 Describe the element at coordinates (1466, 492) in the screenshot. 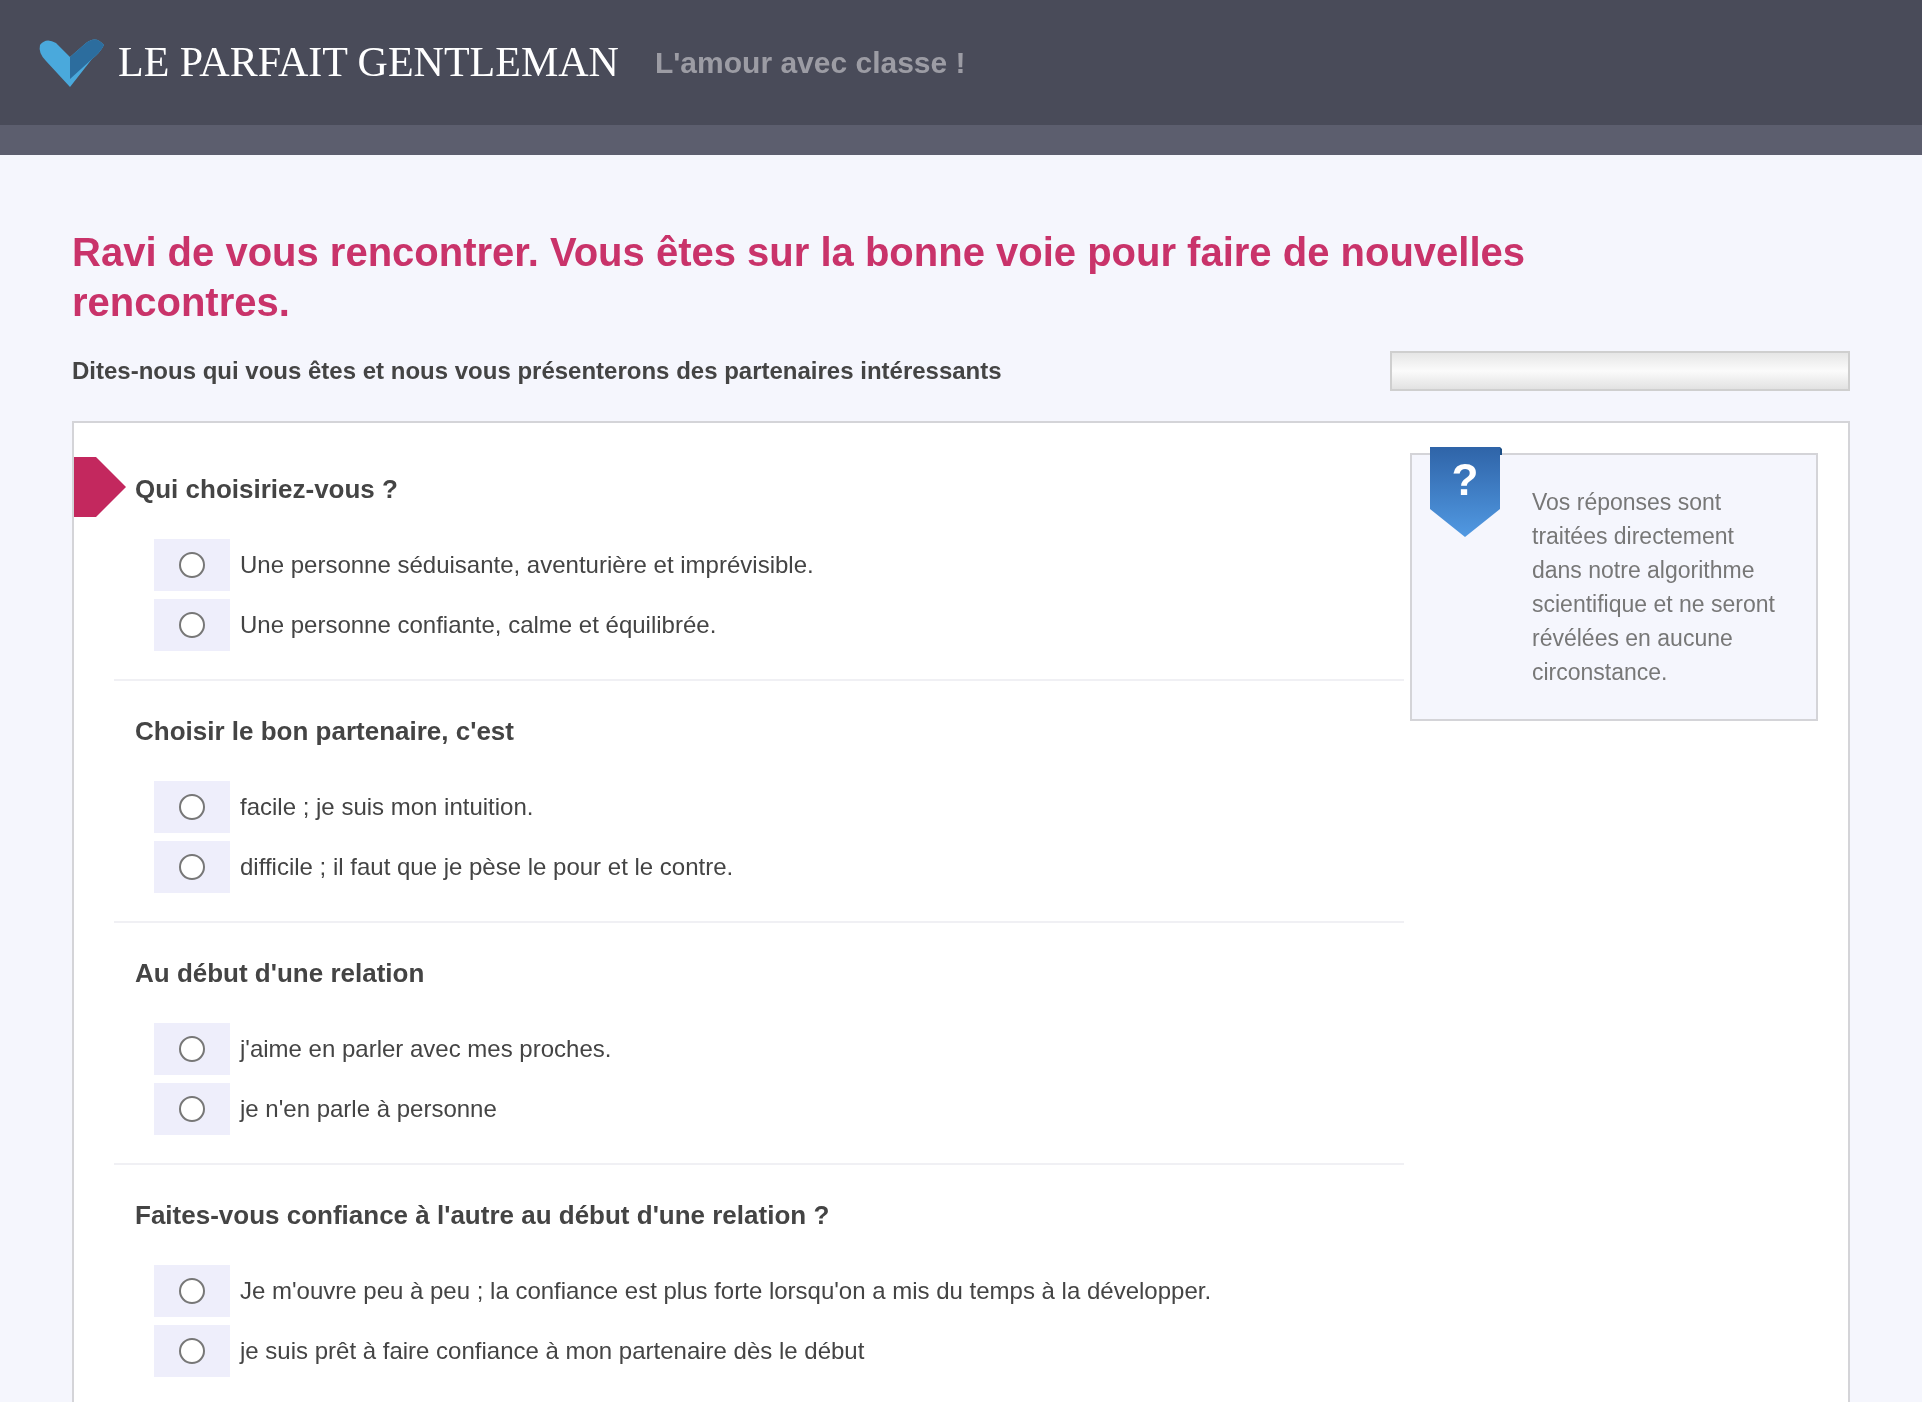

I see `question-badge-icon: ?` at that location.